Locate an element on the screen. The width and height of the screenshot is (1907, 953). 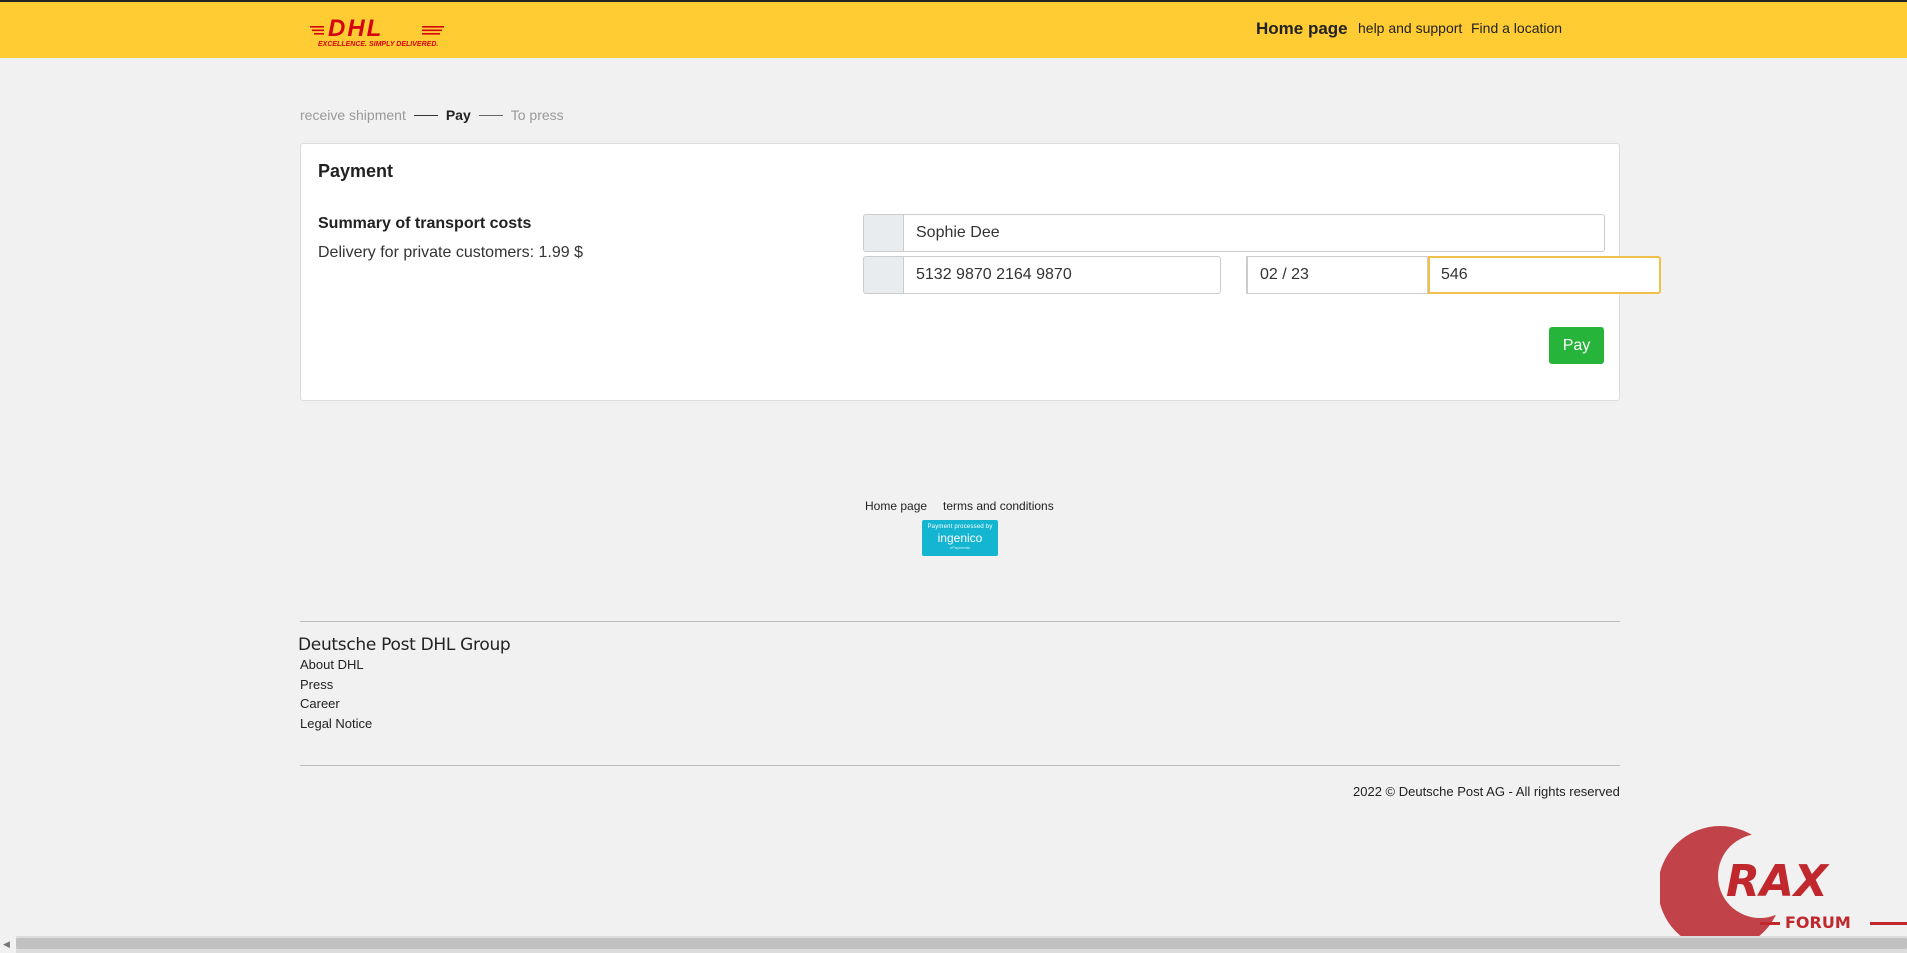
cvv-input is located at coordinates (1544, 275).